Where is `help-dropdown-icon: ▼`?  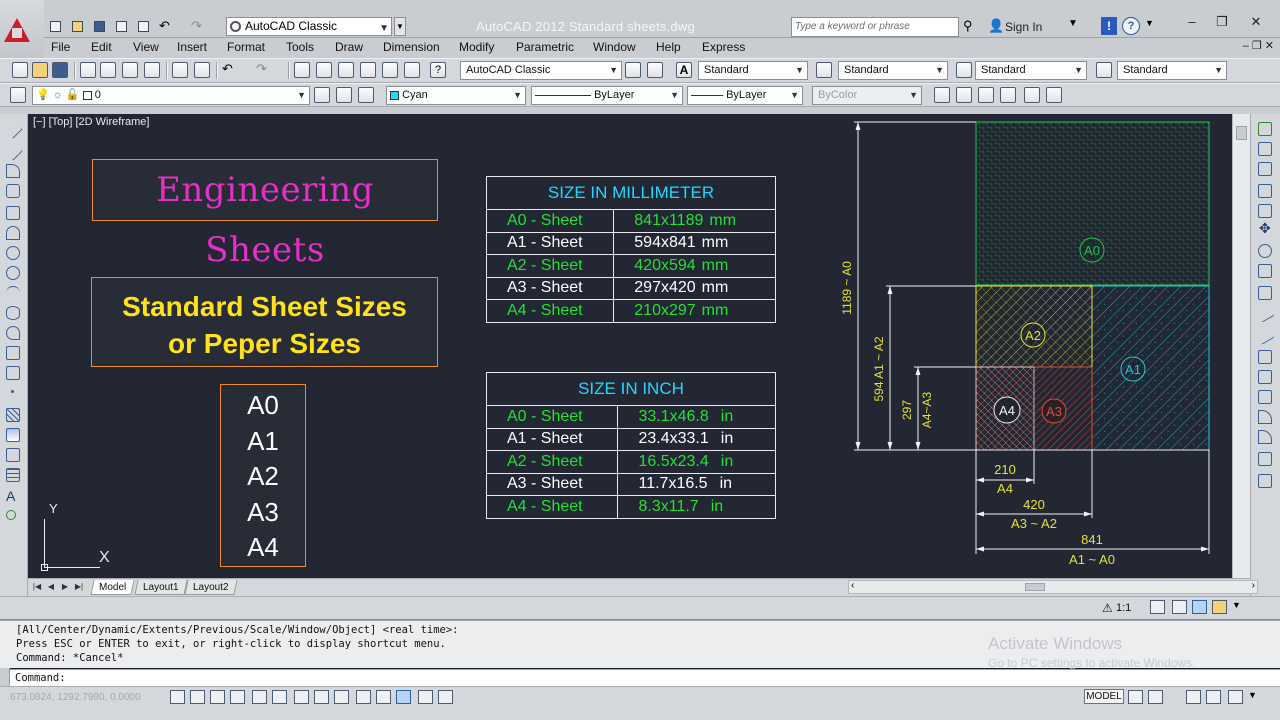 help-dropdown-icon: ▼ is located at coordinates (1154, 27).